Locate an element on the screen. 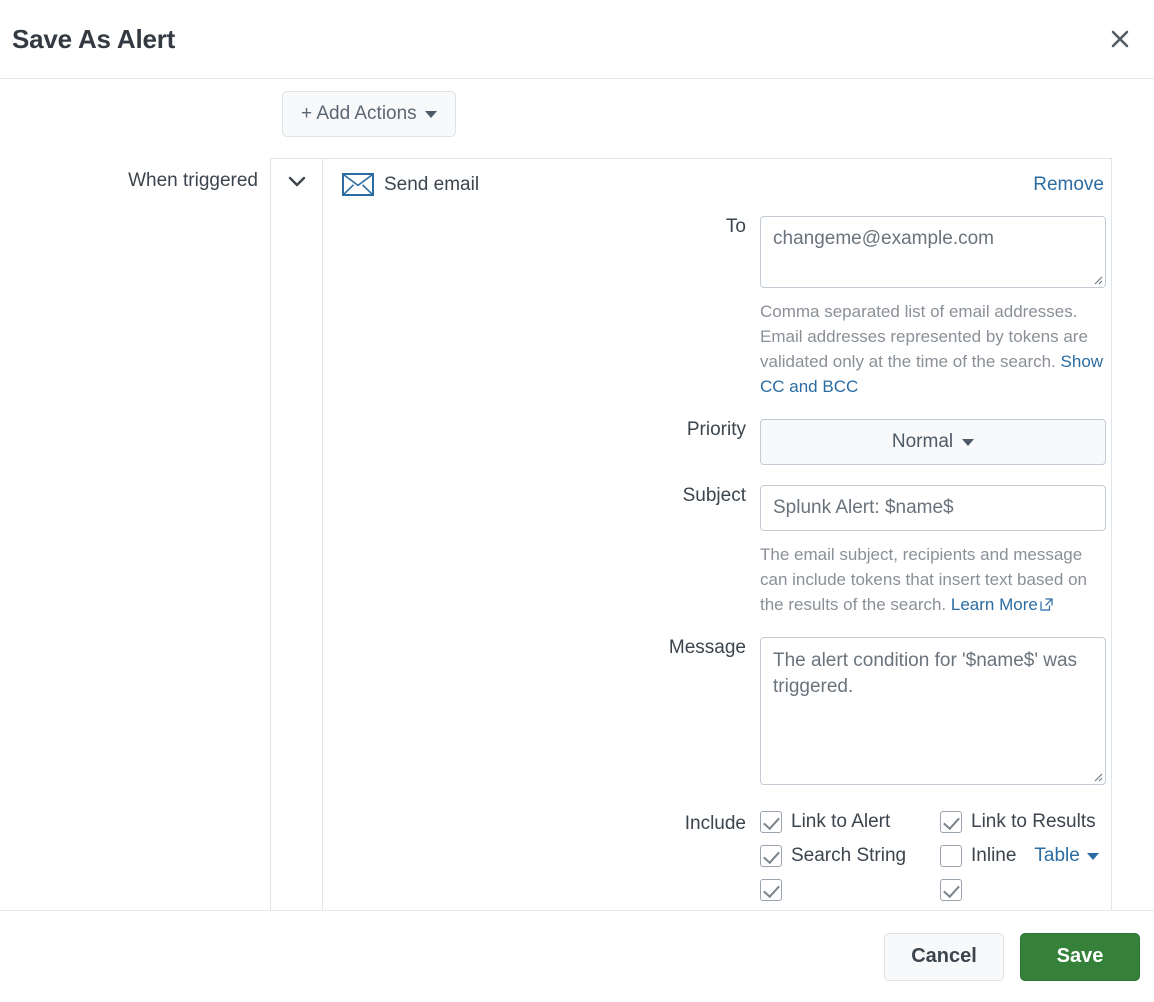  priority-select: Normal is located at coordinates (933, 442).